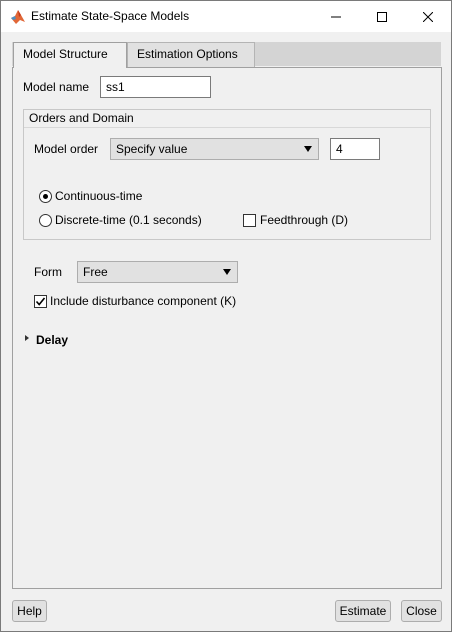 This screenshot has height=632, width=452. Describe the element at coordinates (110, 16) in the screenshot. I see `window-title: Estimate State-Space Models` at that location.